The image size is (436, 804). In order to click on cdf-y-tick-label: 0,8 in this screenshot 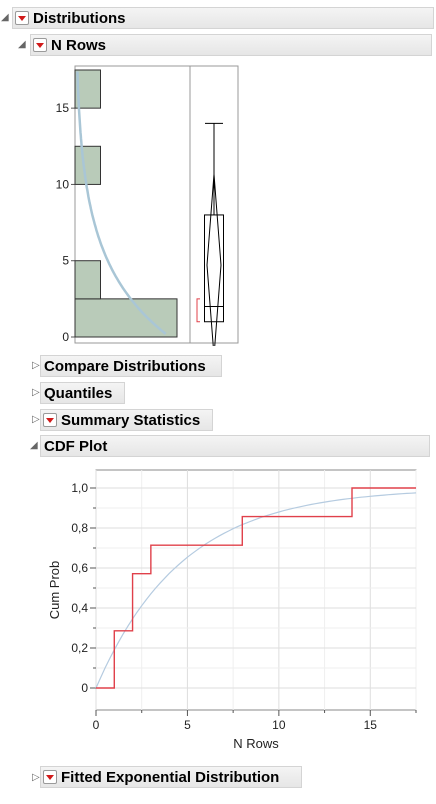, I will do `click(79, 528)`.